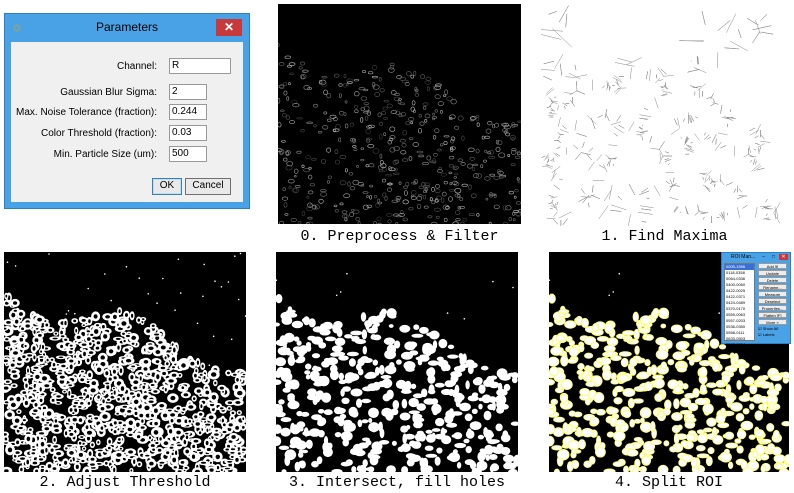  Describe the element at coordinates (763, 257) in the screenshot. I see `minimize-icon: –` at that location.